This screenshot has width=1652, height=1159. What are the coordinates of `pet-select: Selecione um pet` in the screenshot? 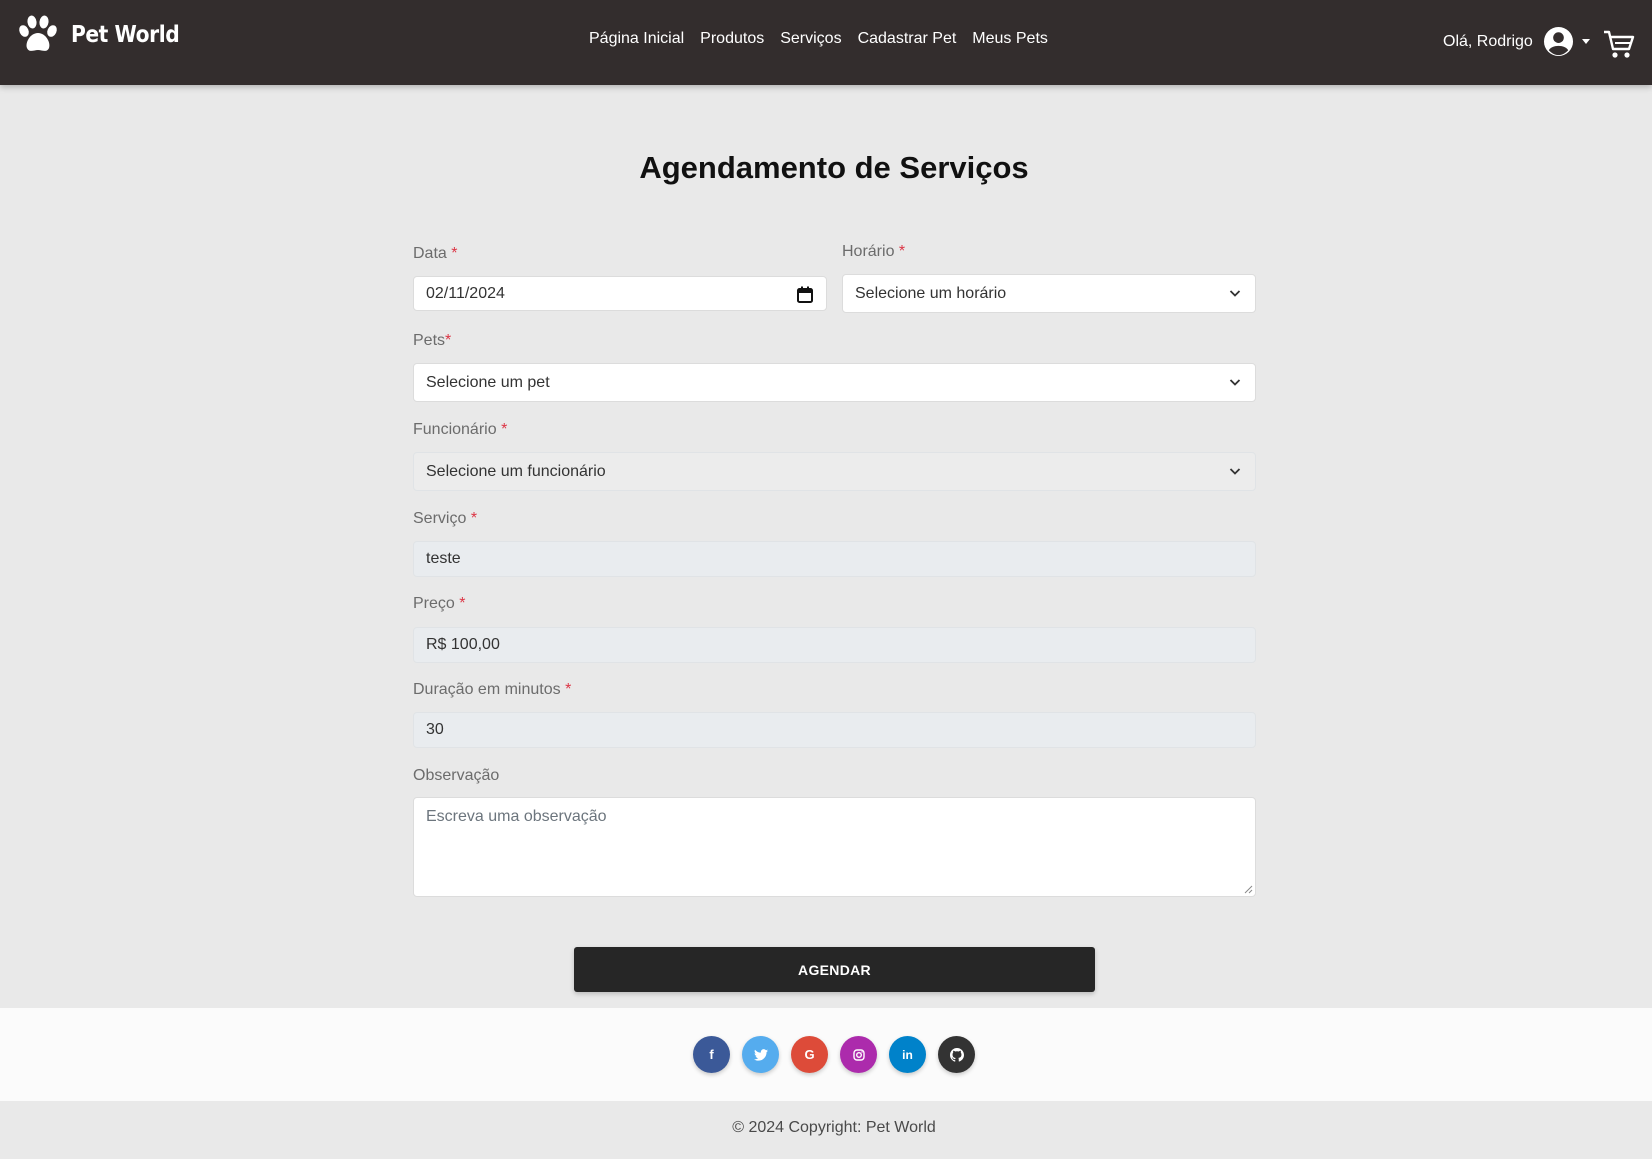 It's located at (834, 382).